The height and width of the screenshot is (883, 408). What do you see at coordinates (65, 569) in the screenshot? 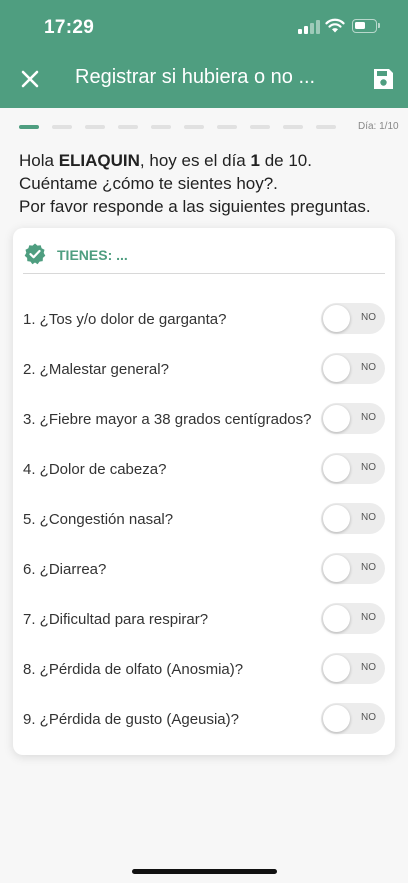
I see `question-text: 6. ¿Diarrea?` at bounding box center [65, 569].